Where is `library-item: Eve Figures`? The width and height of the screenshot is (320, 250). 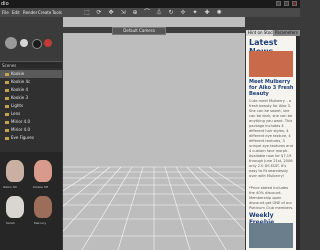 library-item: Eve Figures is located at coordinates (19, 138).